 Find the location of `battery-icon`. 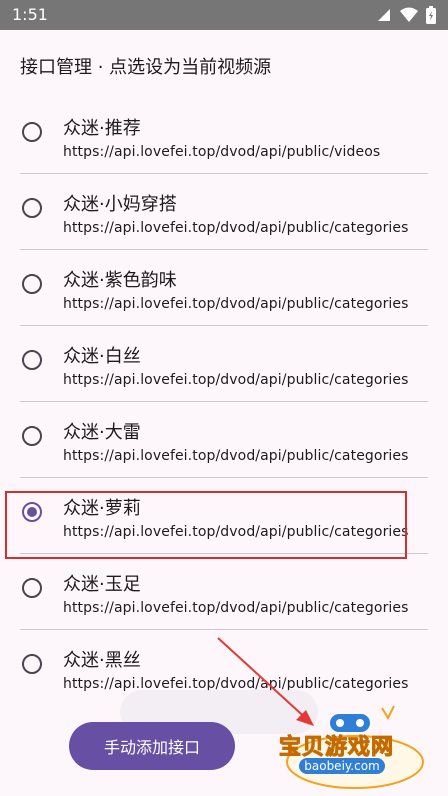

battery-icon is located at coordinates (431, 15).